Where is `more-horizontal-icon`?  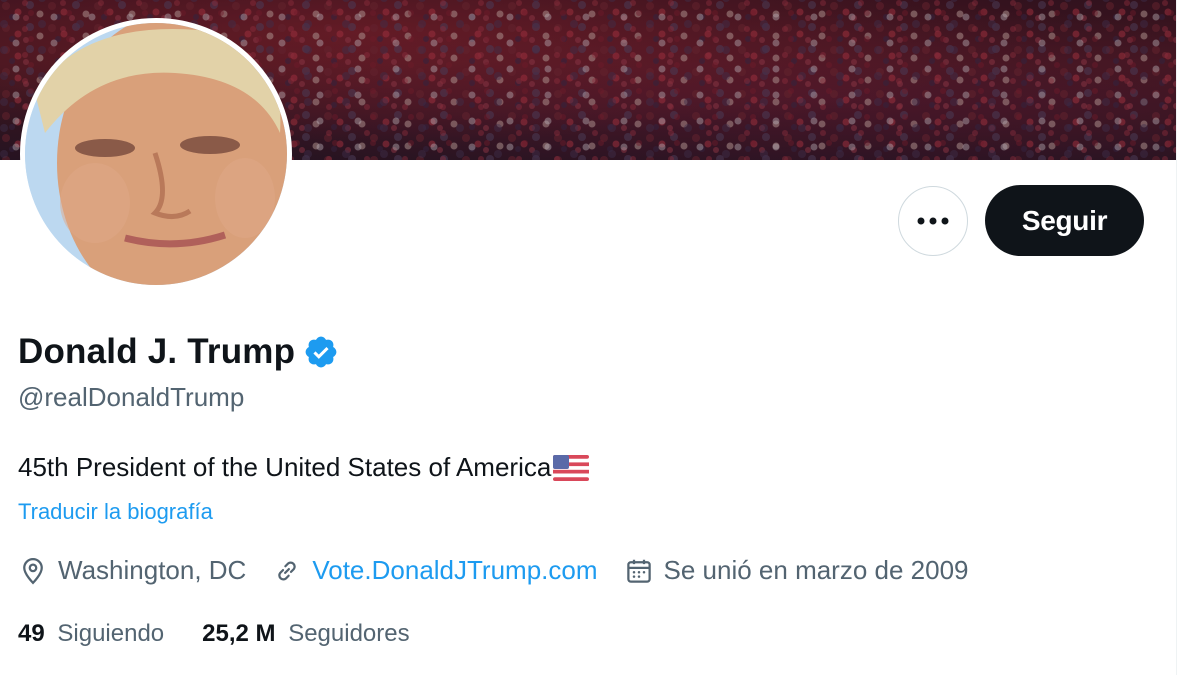
more-horizontal-icon is located at coordinates (933, 221).